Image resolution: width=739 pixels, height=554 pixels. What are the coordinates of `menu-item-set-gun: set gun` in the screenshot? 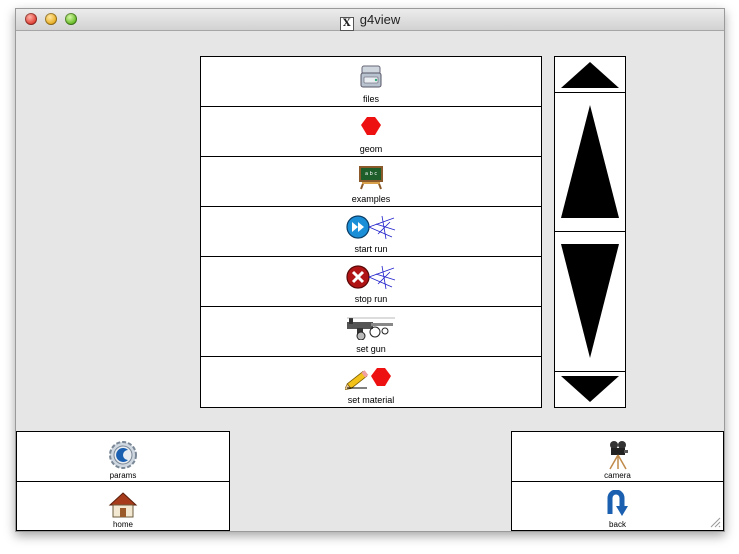 It's located at (371, 332).